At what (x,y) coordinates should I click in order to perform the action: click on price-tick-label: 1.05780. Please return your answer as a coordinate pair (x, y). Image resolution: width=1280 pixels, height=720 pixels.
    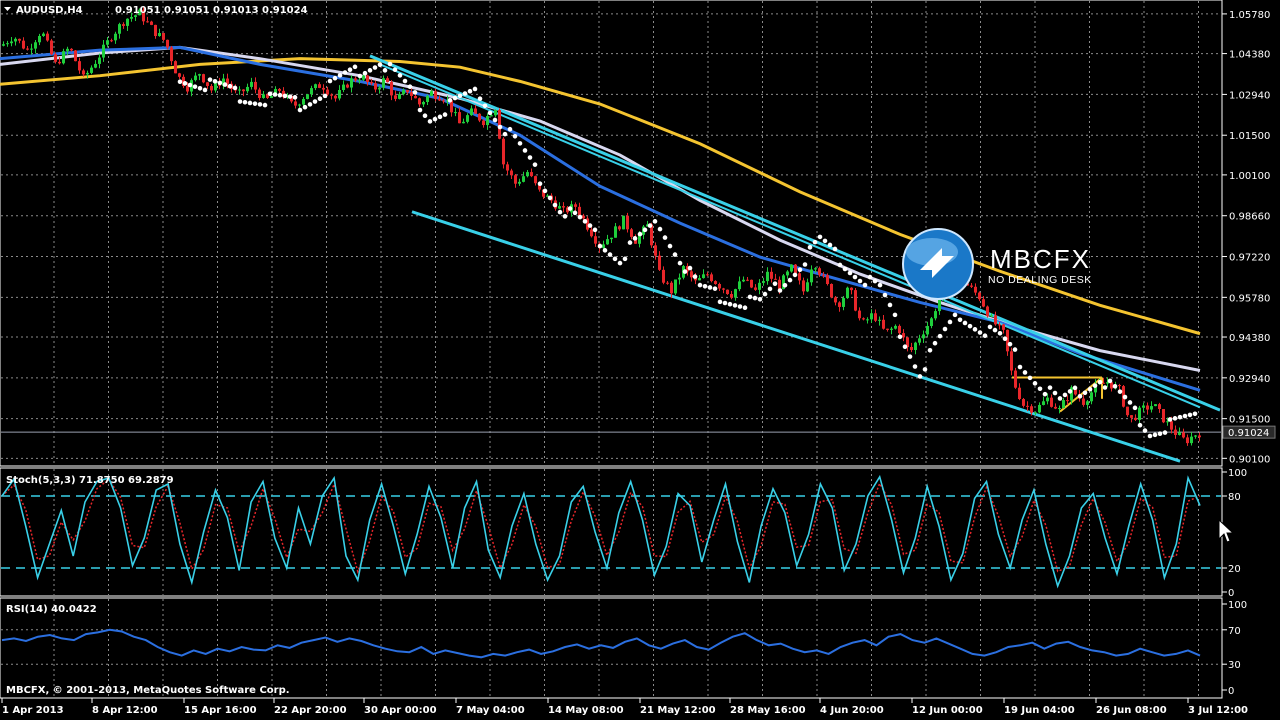
    Looking at the image, I should click on (1249, 15).